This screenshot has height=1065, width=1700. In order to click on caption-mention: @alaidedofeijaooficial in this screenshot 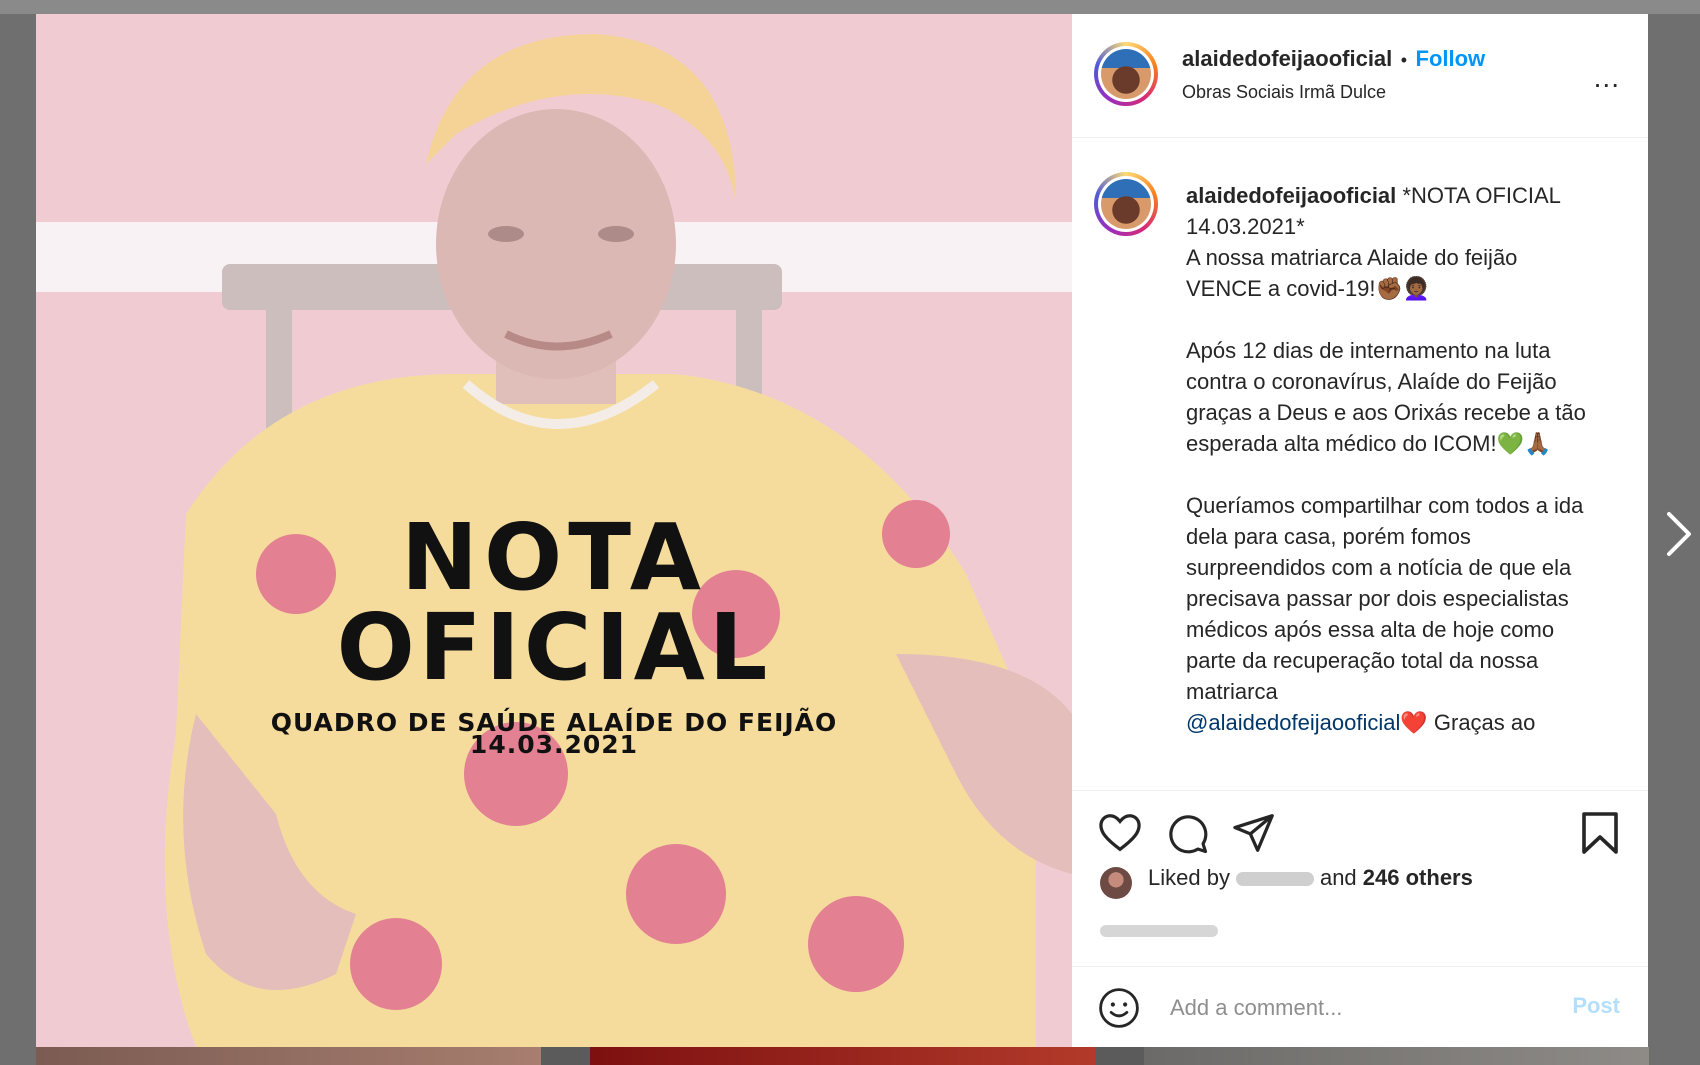, I will do `click(1293, 722)`.